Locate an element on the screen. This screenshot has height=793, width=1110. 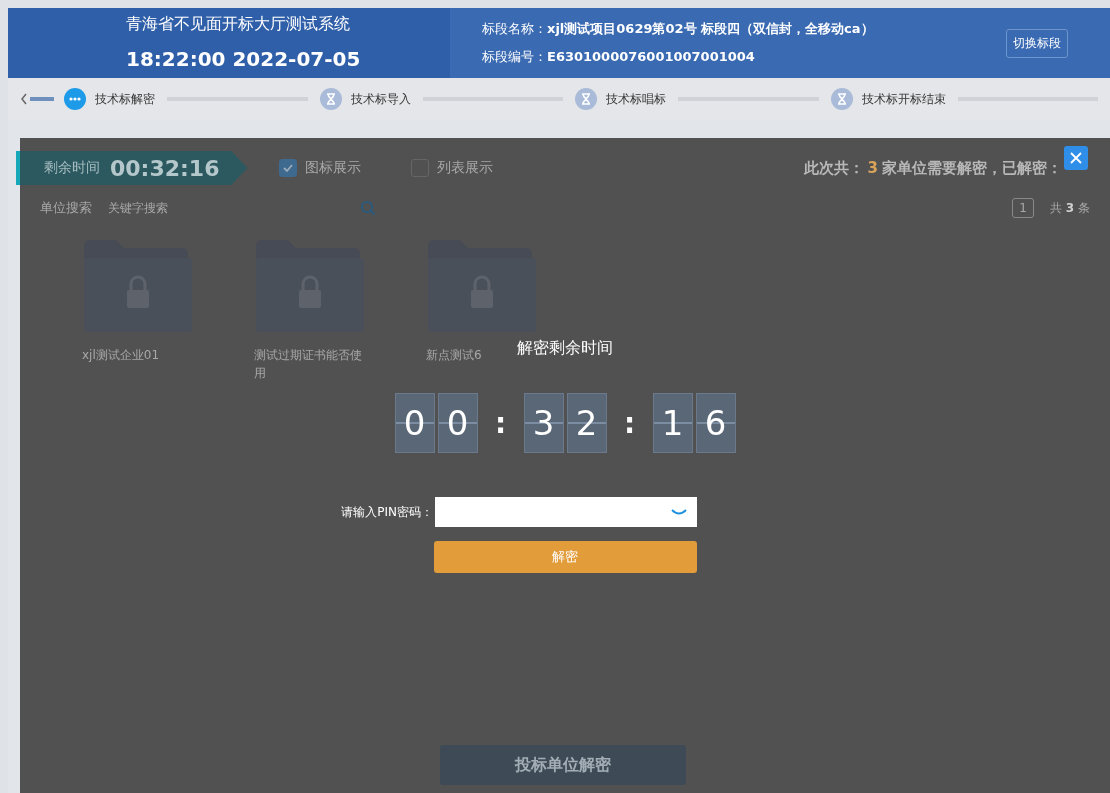
section-code: E6301000076001007001004 is located at coordinates (651, 56).